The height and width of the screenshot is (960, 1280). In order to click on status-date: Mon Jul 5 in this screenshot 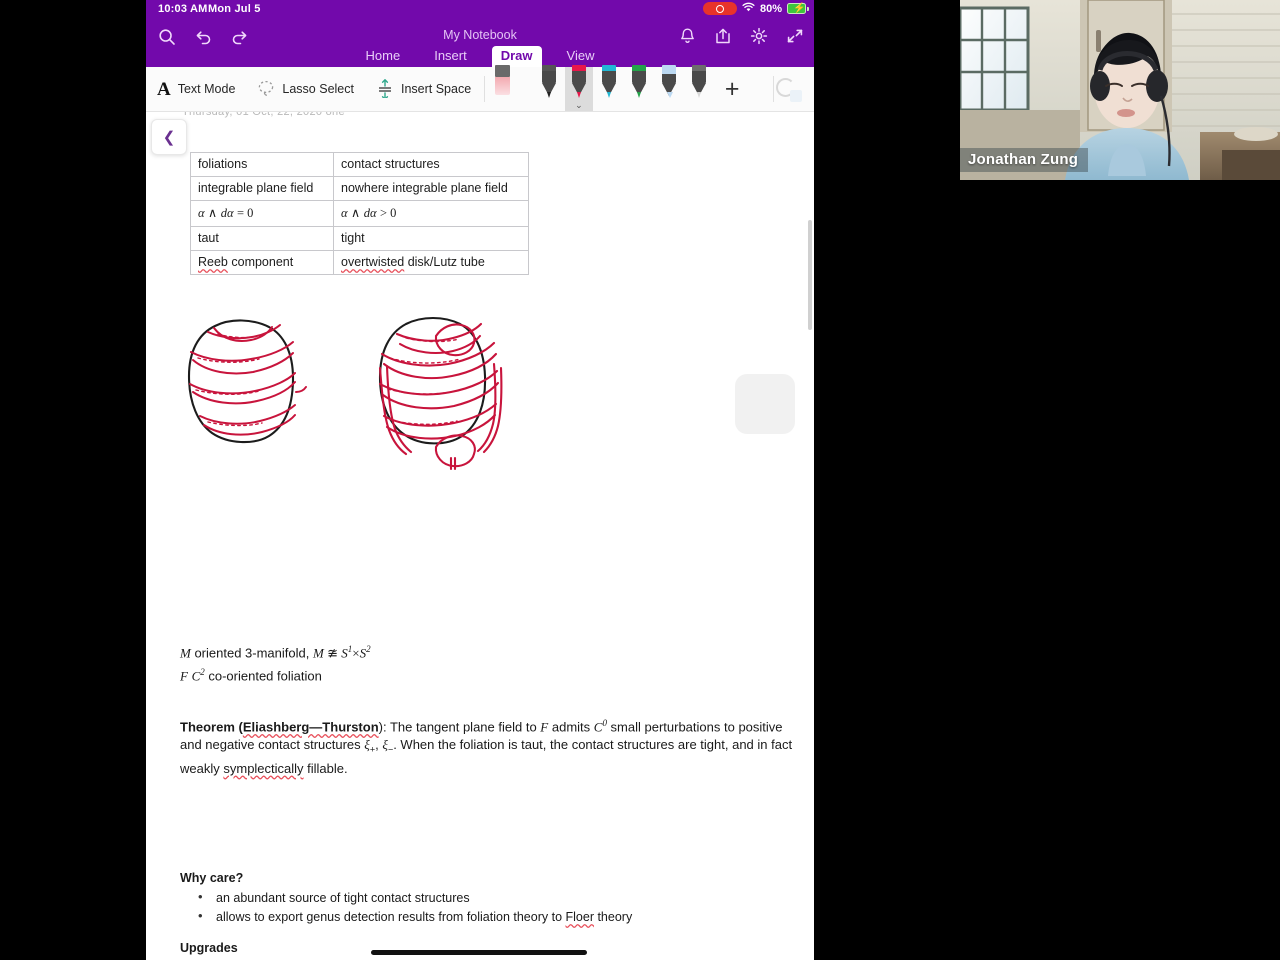, I will do `click(234, 9)`.